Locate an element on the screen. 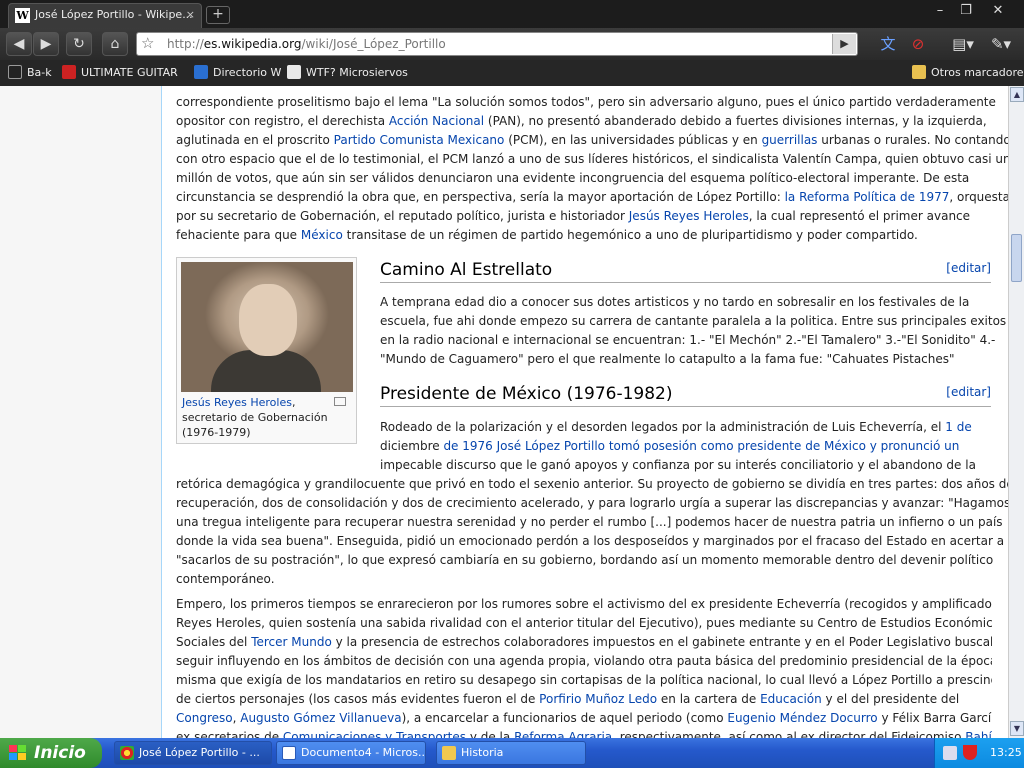  vertical-scrollbar: ▲ ▼ is located at coordinates (1016, 412).